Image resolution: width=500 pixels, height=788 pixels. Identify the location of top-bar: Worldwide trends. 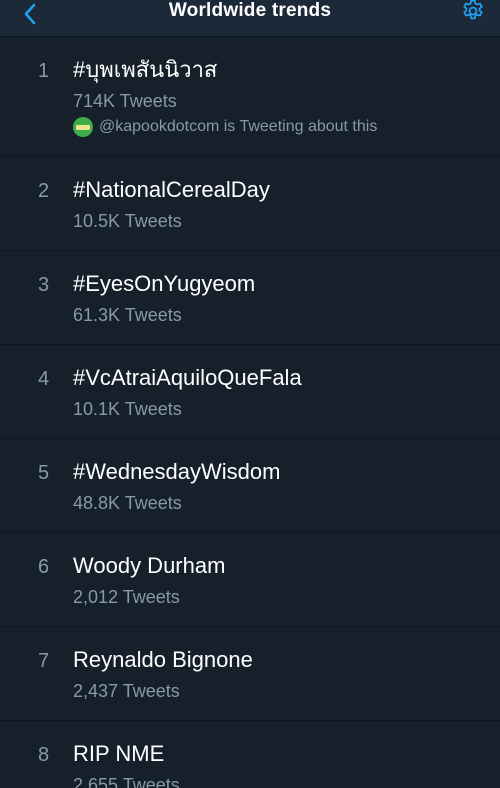
(250, 18).